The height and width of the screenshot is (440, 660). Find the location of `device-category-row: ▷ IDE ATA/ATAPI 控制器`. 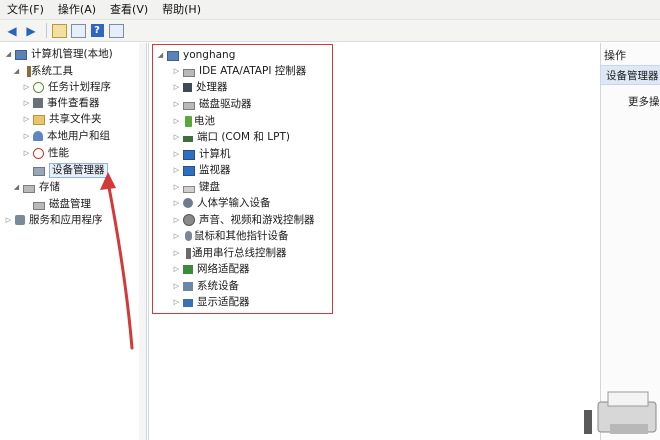

device-category-row: ▷ IDE ATA/ATAPI 控制器 is located at coordinates (239, 71).